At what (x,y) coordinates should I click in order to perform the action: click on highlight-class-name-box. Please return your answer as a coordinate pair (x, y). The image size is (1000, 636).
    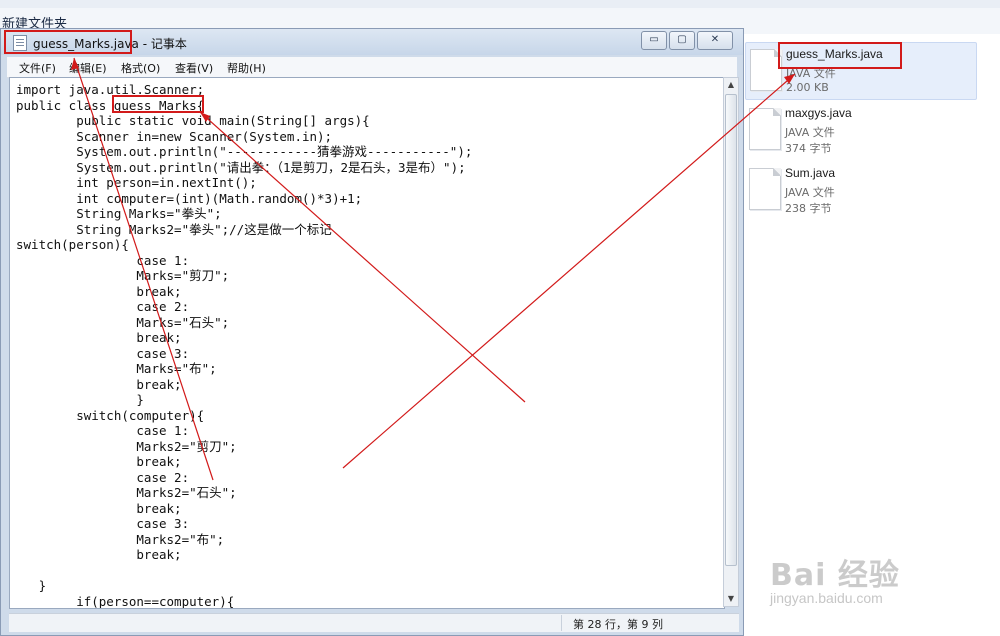
    Looking at the image, I should click on (158, 104).